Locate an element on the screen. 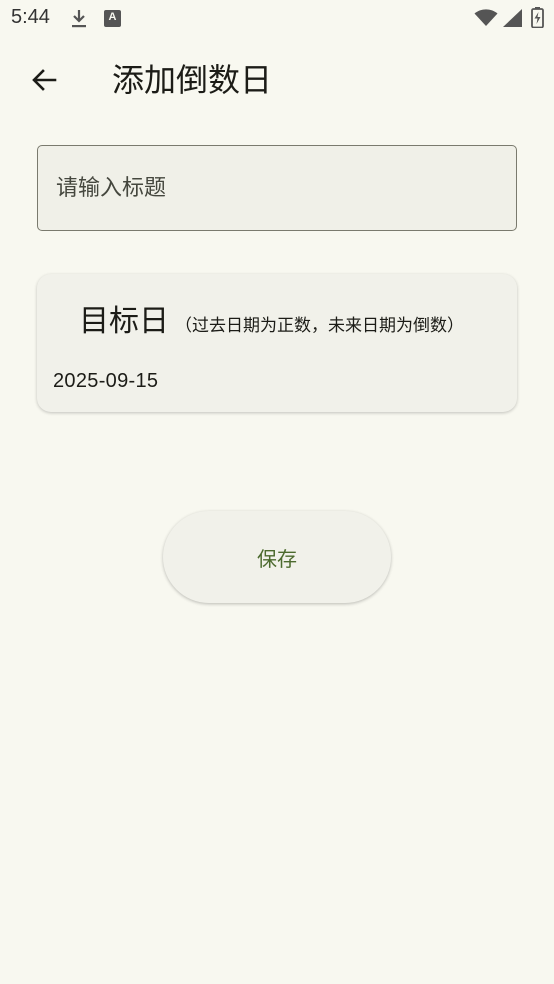 The height and width of the screenshot is (984, 554). status-time: 5:44 is located at coordinates (30, 17).